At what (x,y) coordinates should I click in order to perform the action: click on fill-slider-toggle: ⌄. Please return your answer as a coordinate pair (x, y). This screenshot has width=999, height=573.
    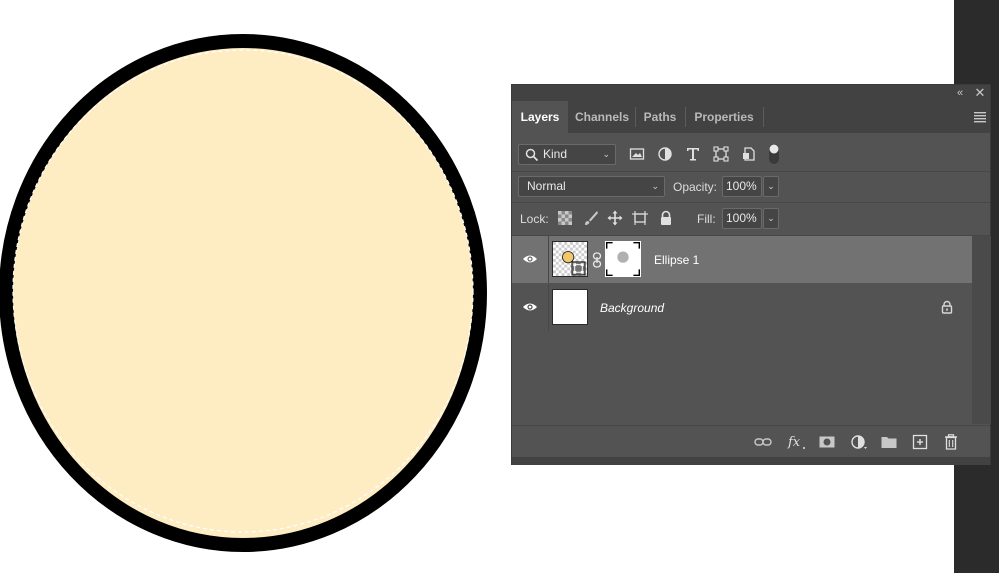
    Looking at the image, I should click on (771, 218).